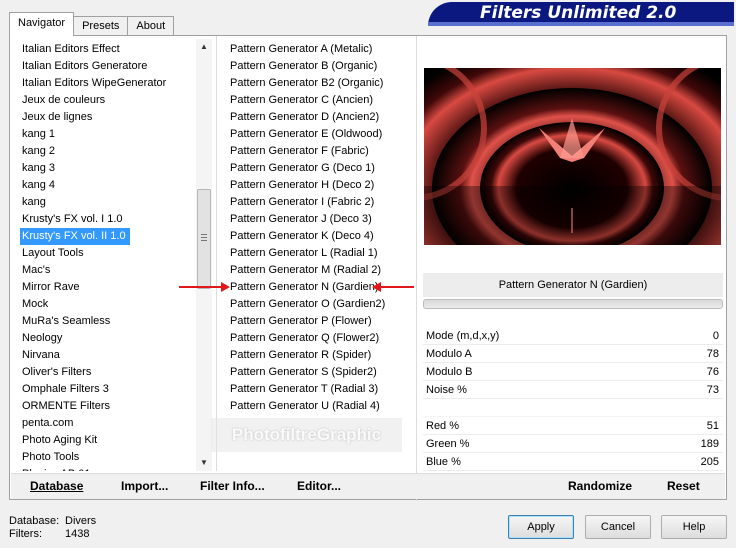 This screenshot has height=548, width=736. What do you see at coordinates (25, 534) in the screenshot?
I see `filters-status-label: Filters:` at bounding box center [25, 534].